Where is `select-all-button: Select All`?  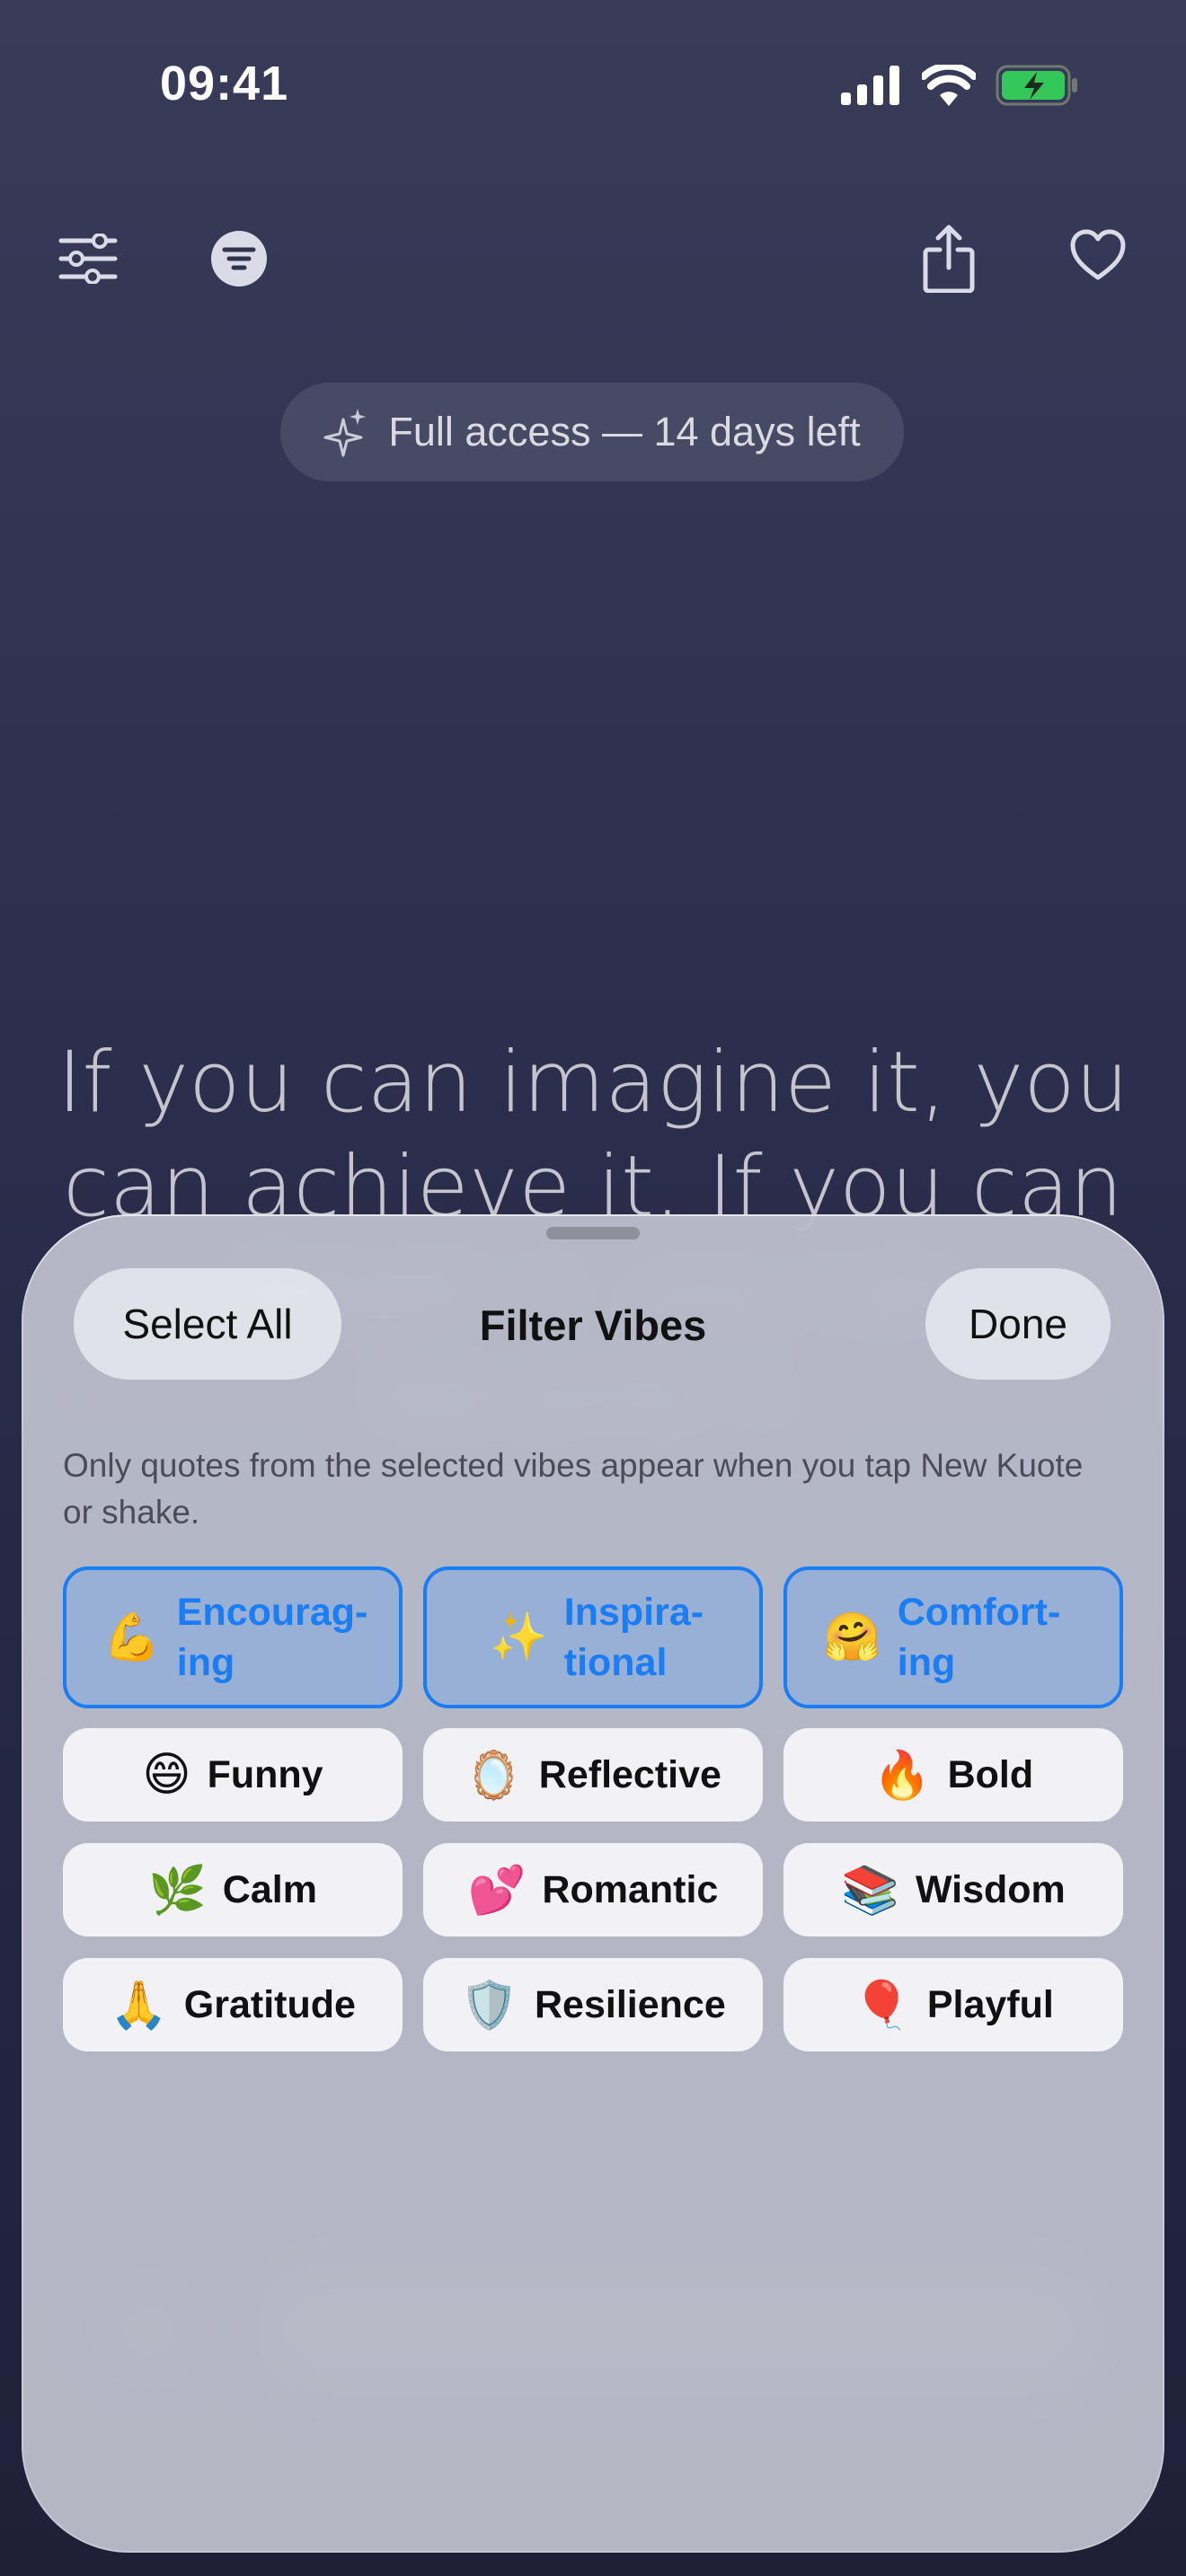 select-all-button: Select All is located at coordinates (207, 1324).